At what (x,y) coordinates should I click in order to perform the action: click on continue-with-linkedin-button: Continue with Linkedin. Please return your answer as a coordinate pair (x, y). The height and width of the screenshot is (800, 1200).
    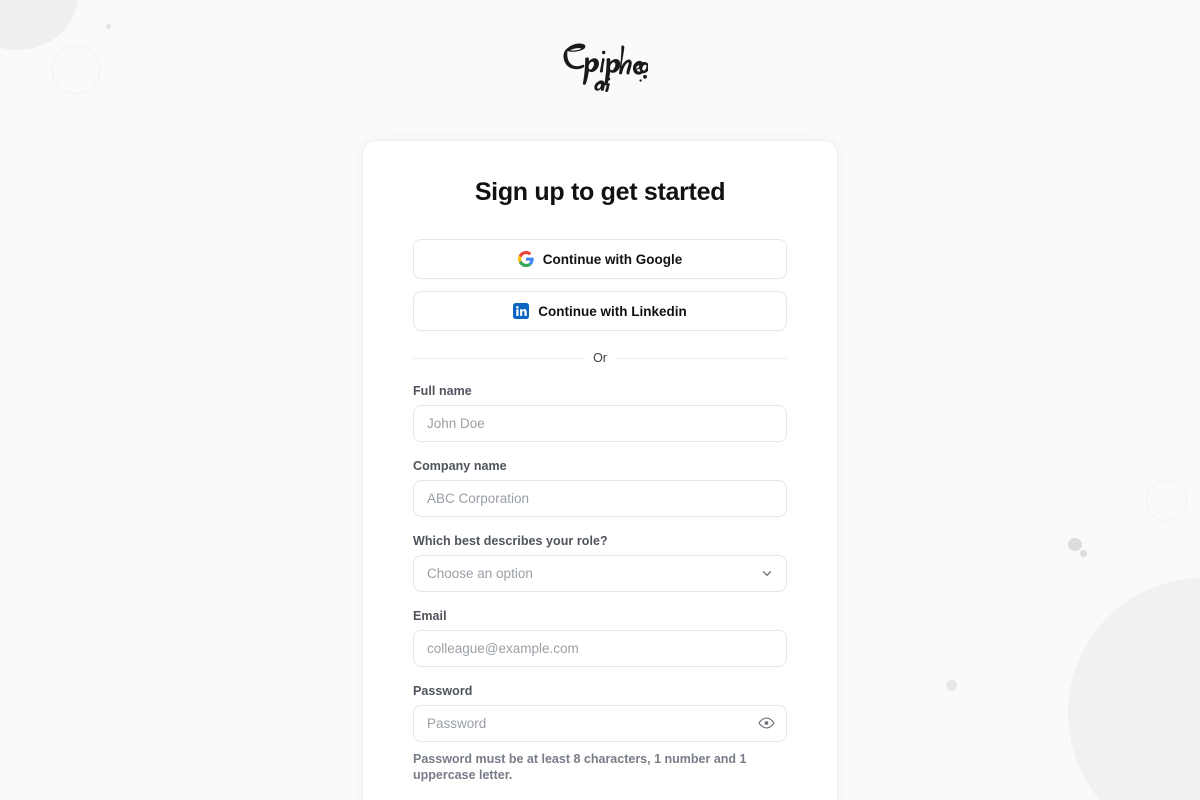
    Looking at the image, I should click on (600, 311).